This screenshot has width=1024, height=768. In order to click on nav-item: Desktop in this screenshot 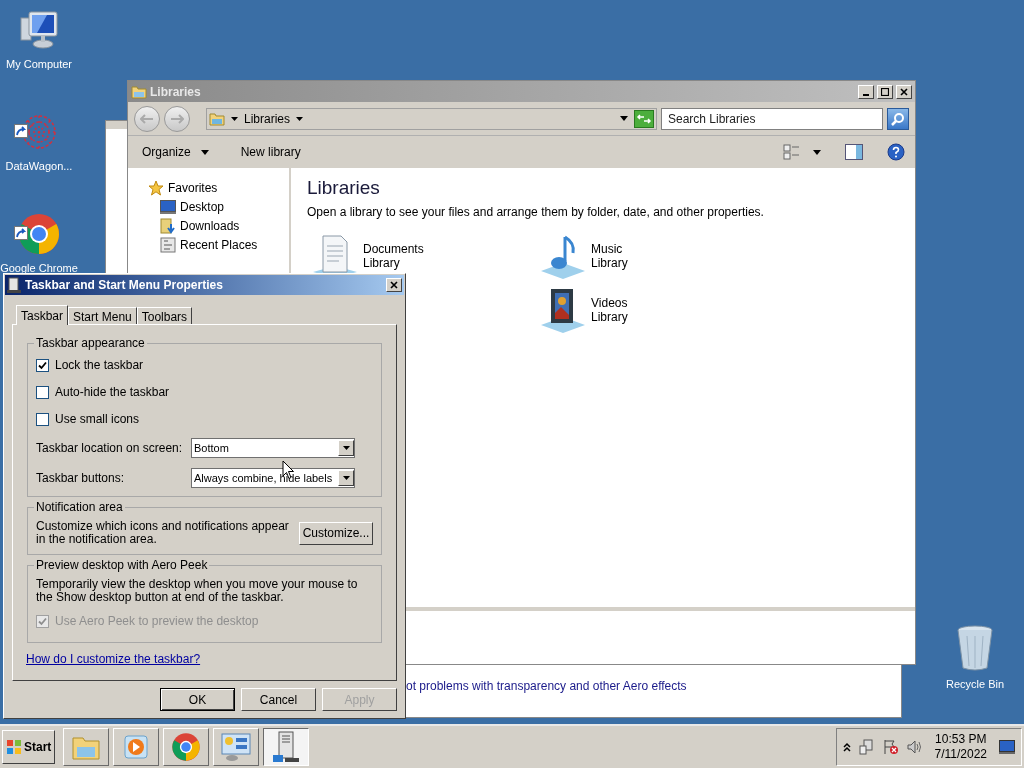, I will do `click(224, 206)`.